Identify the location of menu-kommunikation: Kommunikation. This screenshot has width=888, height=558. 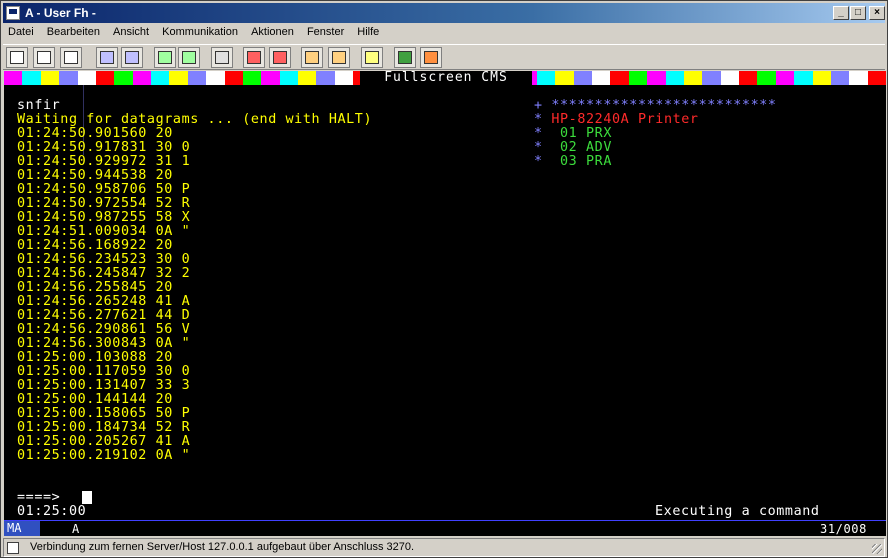
(200, 32).